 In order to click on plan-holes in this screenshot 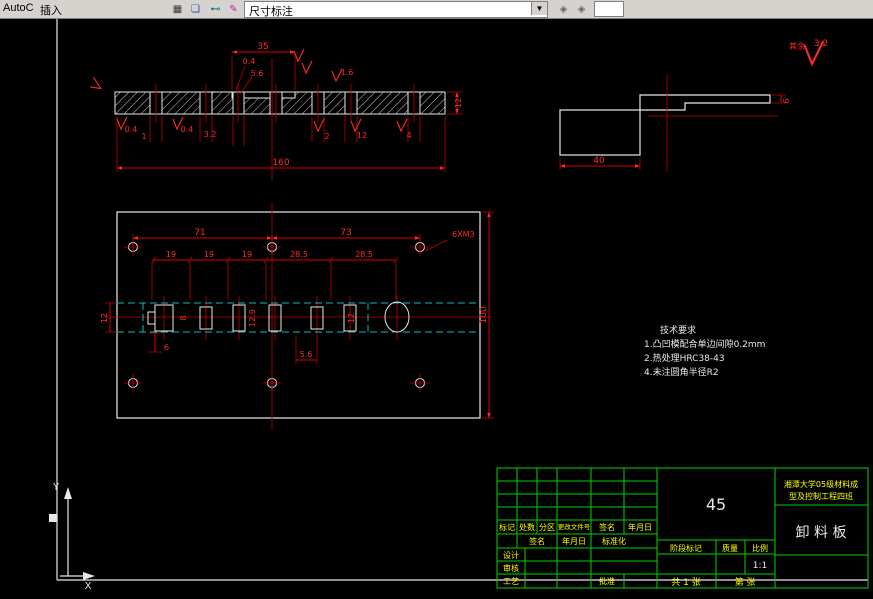, I will do `click(276, 315)`.